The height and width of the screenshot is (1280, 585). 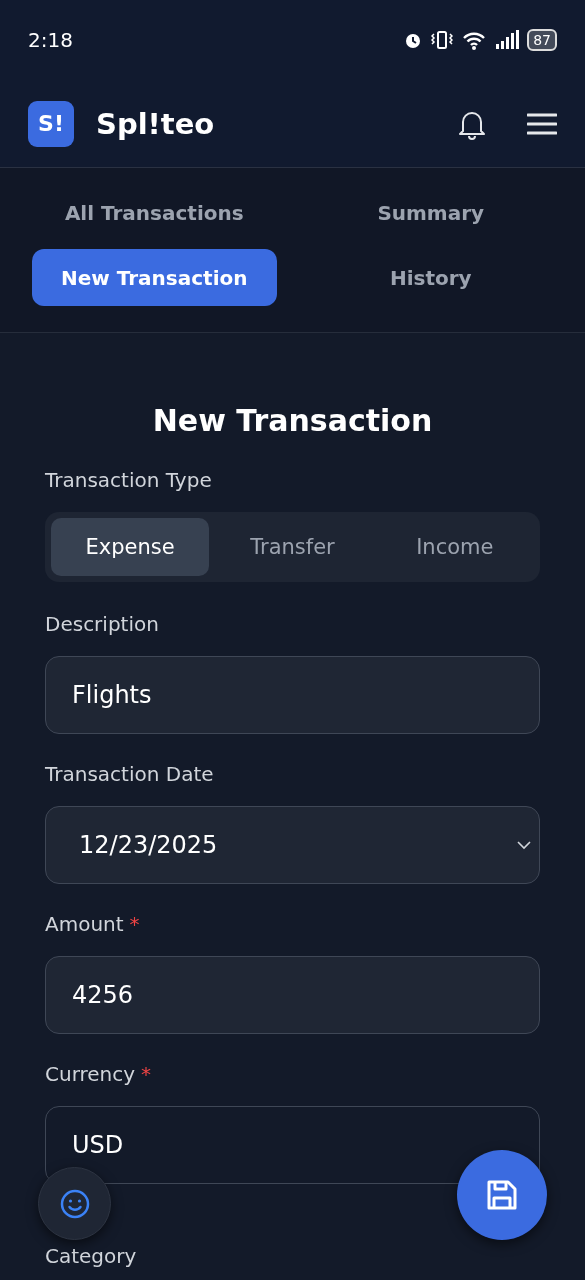 I want to click on save-icon, so click(x=502, y=1195).